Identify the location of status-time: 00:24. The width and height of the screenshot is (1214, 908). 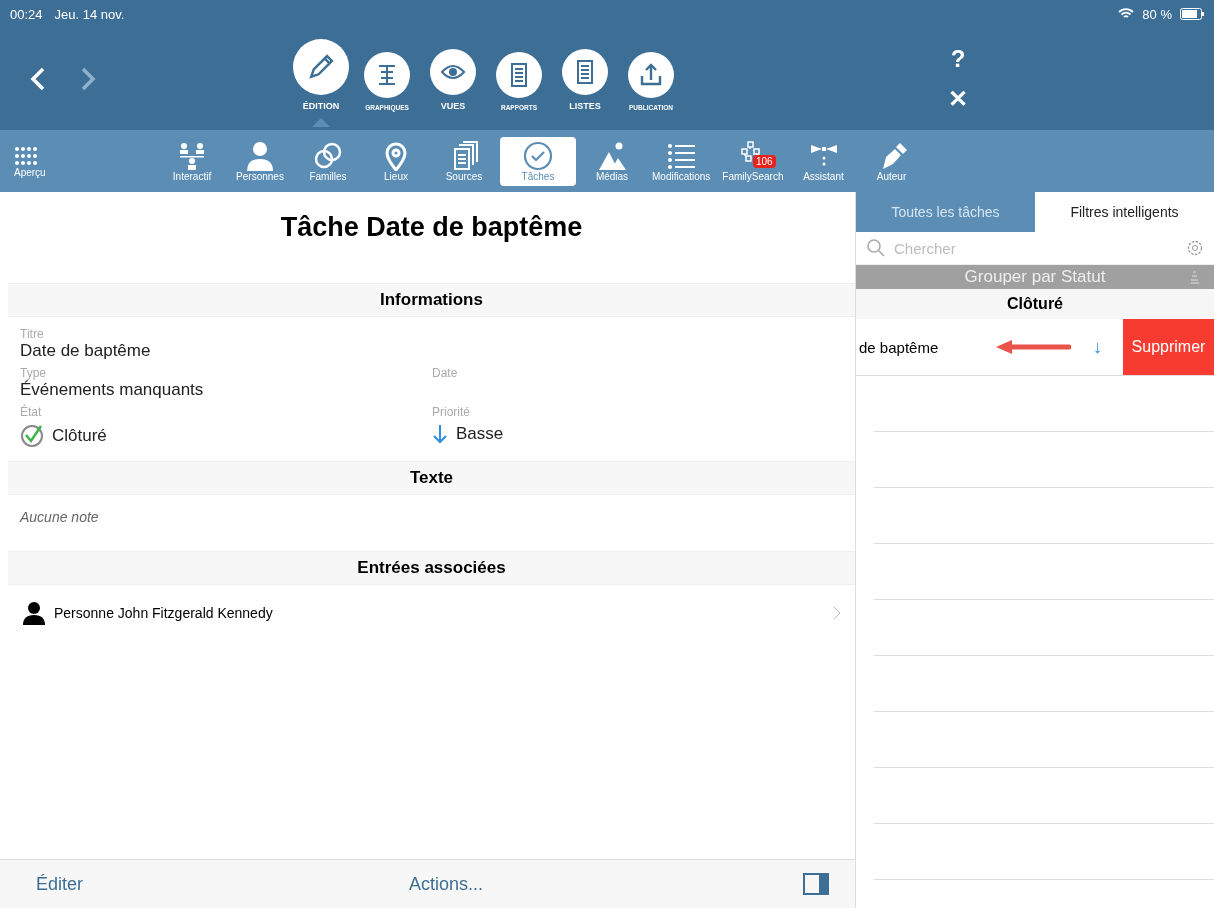
(26, 14).